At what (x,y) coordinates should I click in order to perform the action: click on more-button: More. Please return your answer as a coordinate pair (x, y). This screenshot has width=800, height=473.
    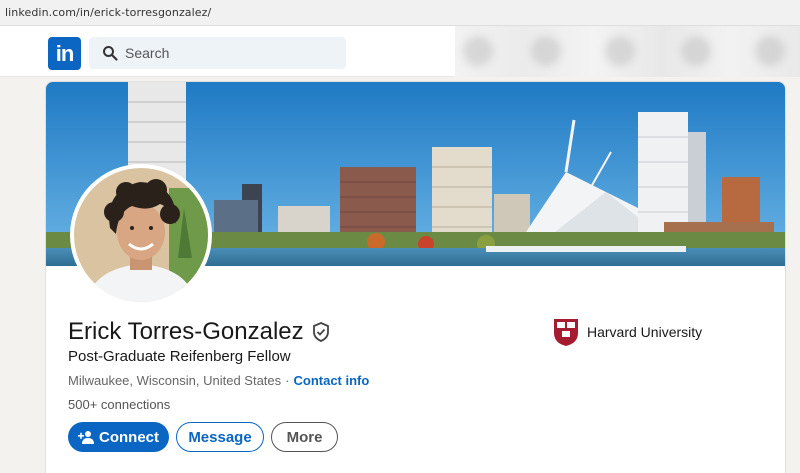
    Looking at the image, I should click on (304, 437).